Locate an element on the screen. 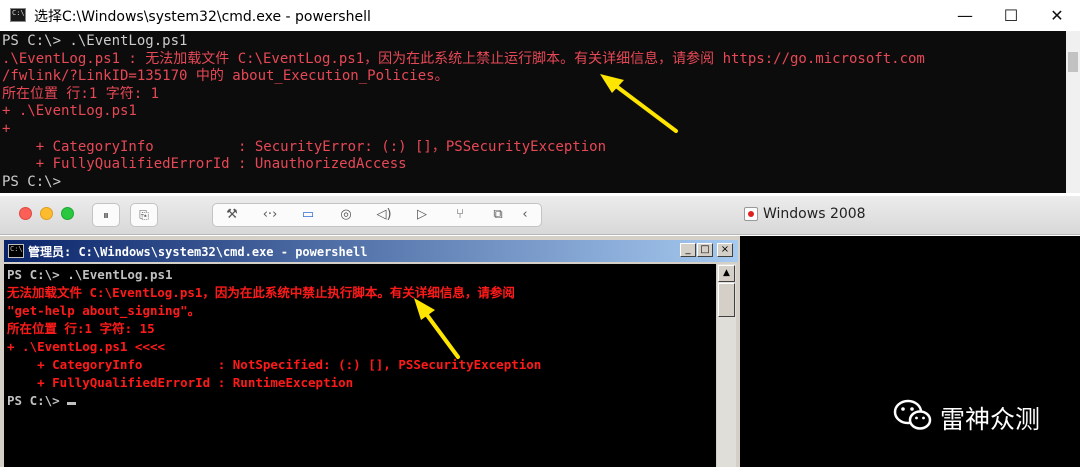 The image size is (1080, 467). network-arrows-icon: ‹·› is located at coordinates (270, 215).